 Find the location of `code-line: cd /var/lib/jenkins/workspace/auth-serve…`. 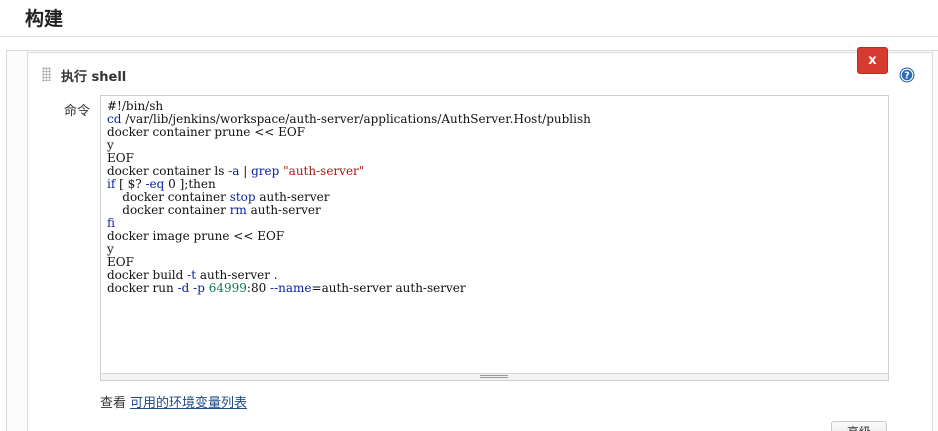

code-line: cd /var/lib/jenkins/workspace/auth-serve… is located at coordinates (349, 119).